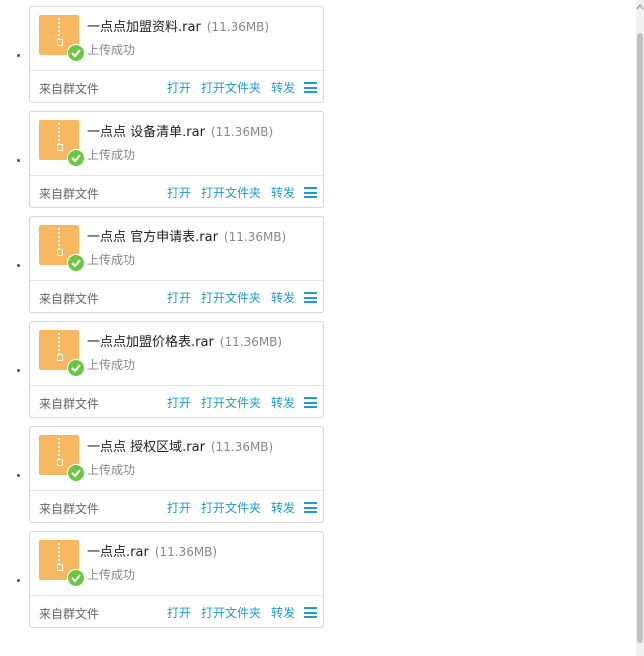 The image size is (644, 656). I want to click on file-name: 一点点.rar (11.36MB), so click(152, 550).